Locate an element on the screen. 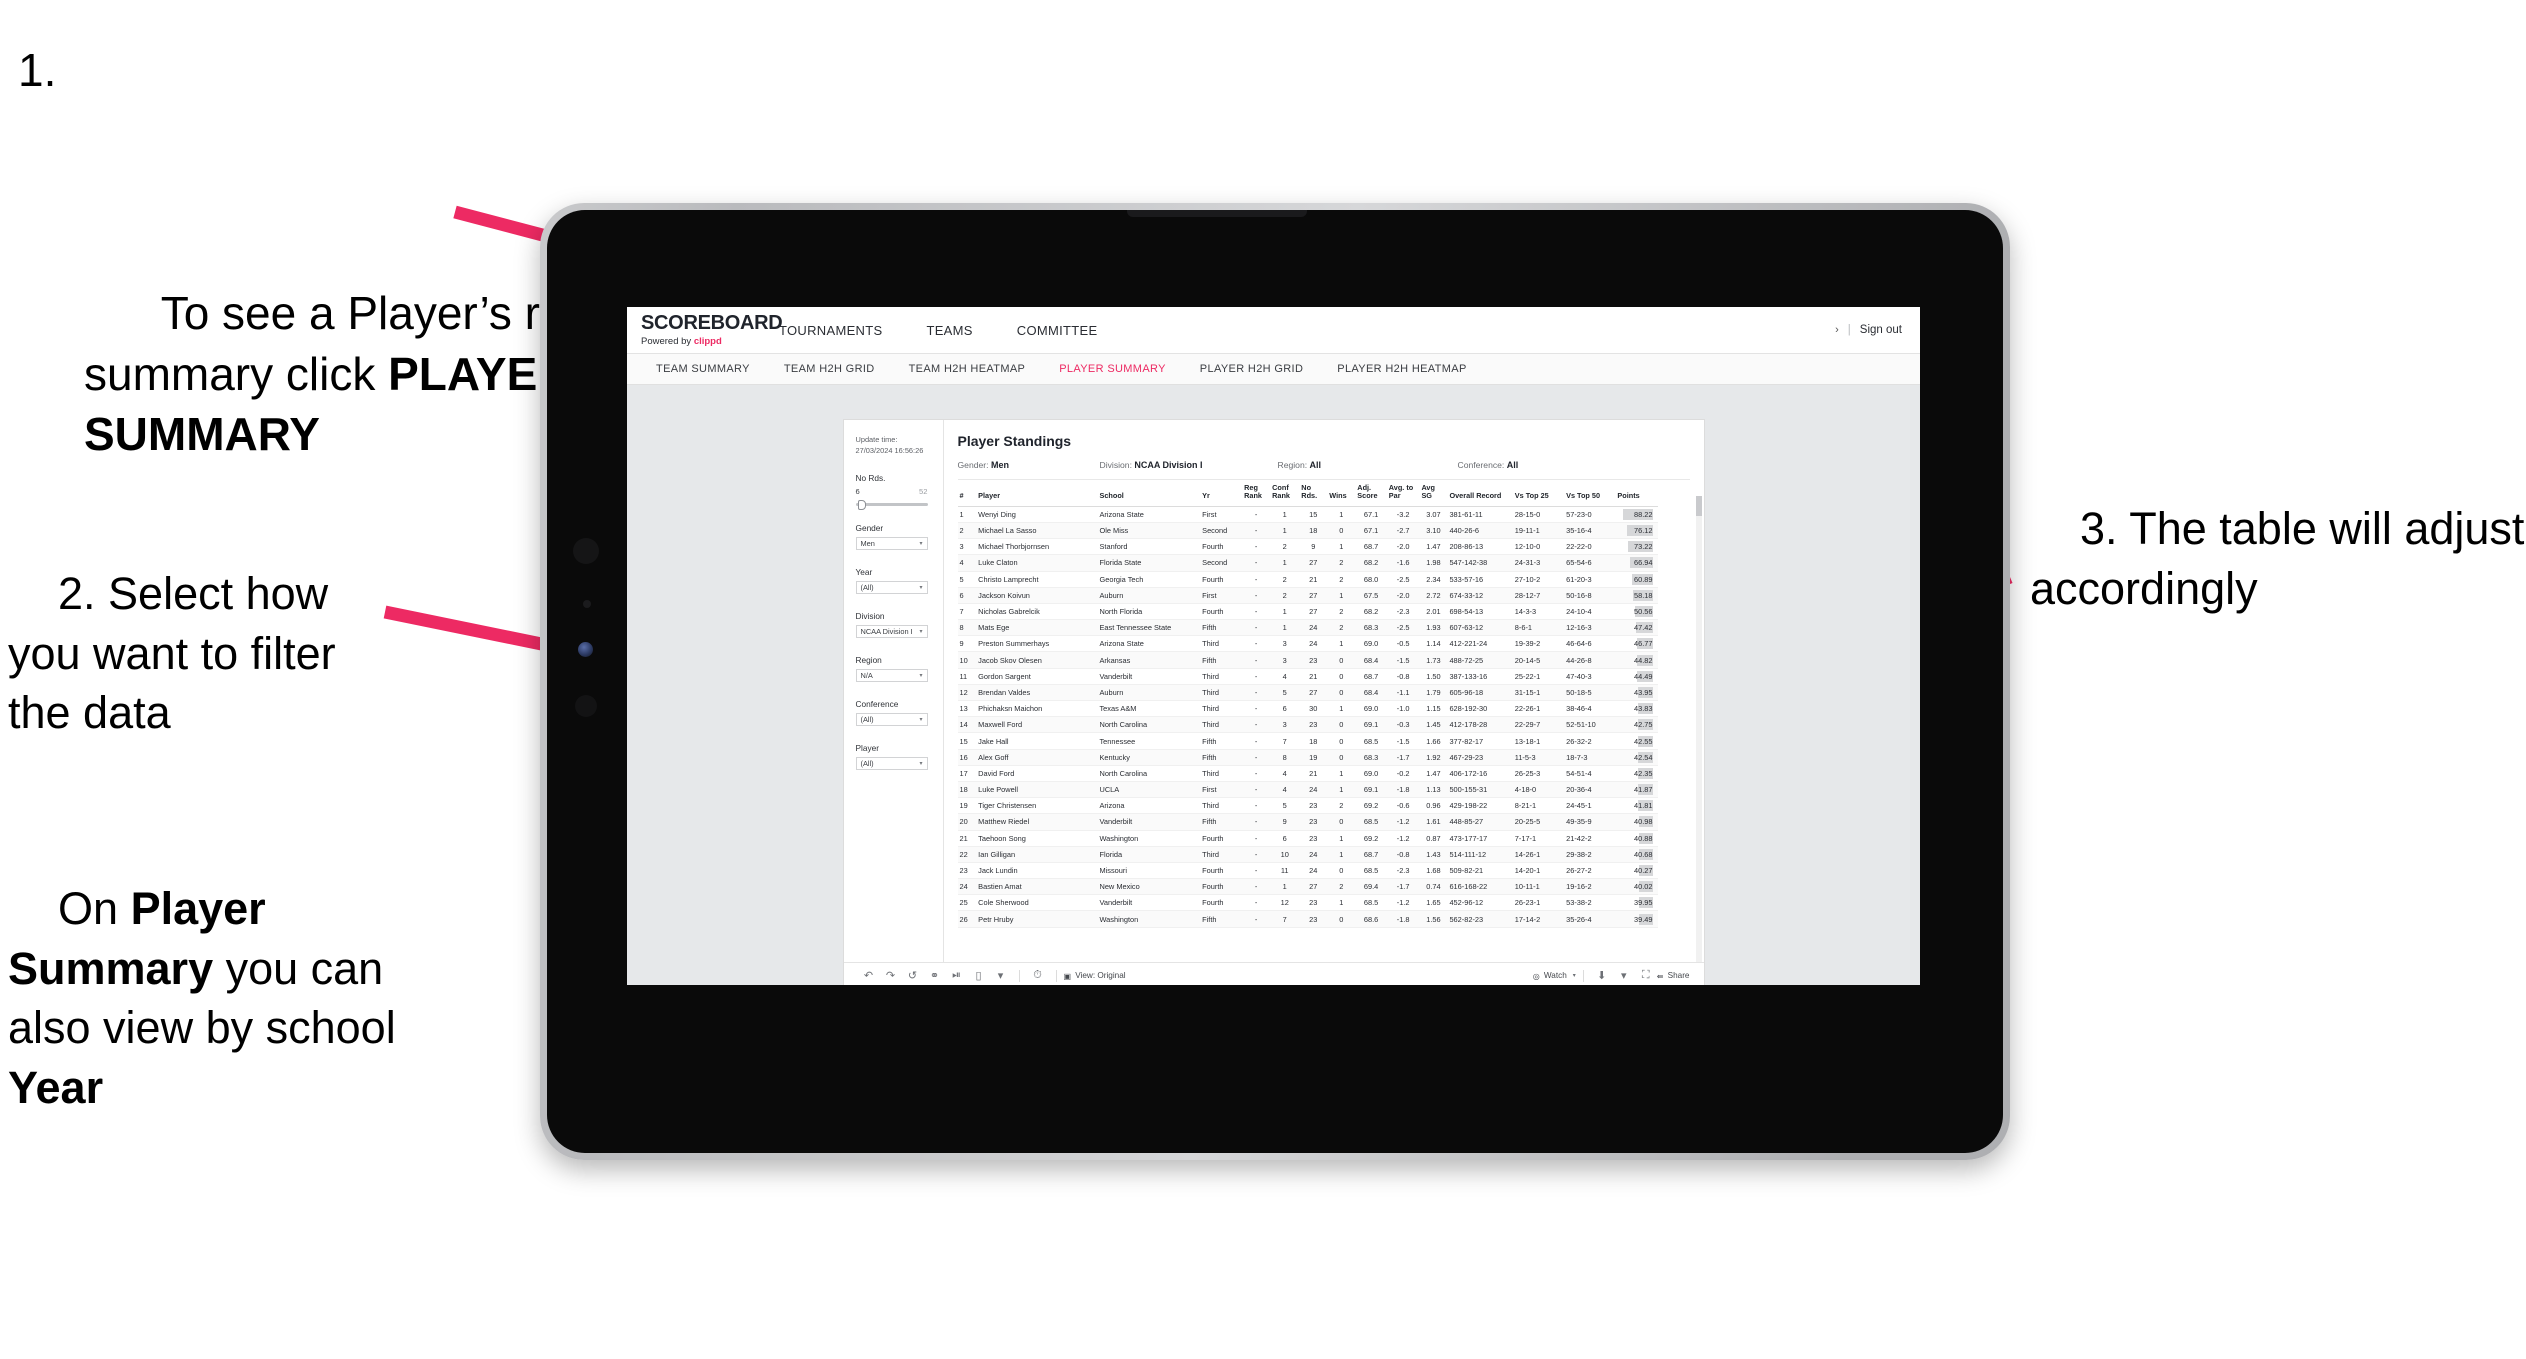  tab-player-summary: PLAYER SUMMARY is located at coordinates (1112, 369).